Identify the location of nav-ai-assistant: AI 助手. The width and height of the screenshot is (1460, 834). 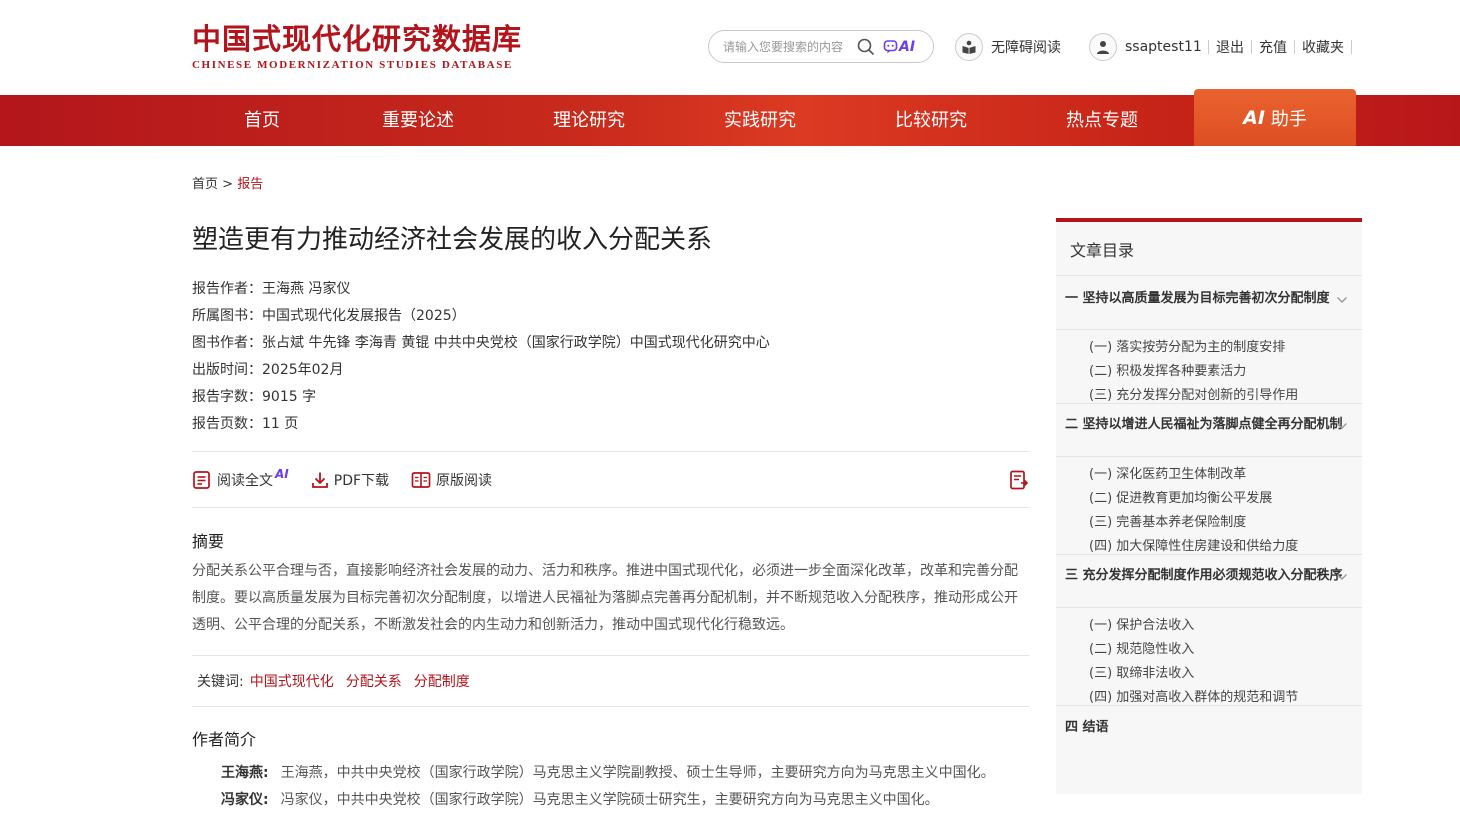
(1275, 117).